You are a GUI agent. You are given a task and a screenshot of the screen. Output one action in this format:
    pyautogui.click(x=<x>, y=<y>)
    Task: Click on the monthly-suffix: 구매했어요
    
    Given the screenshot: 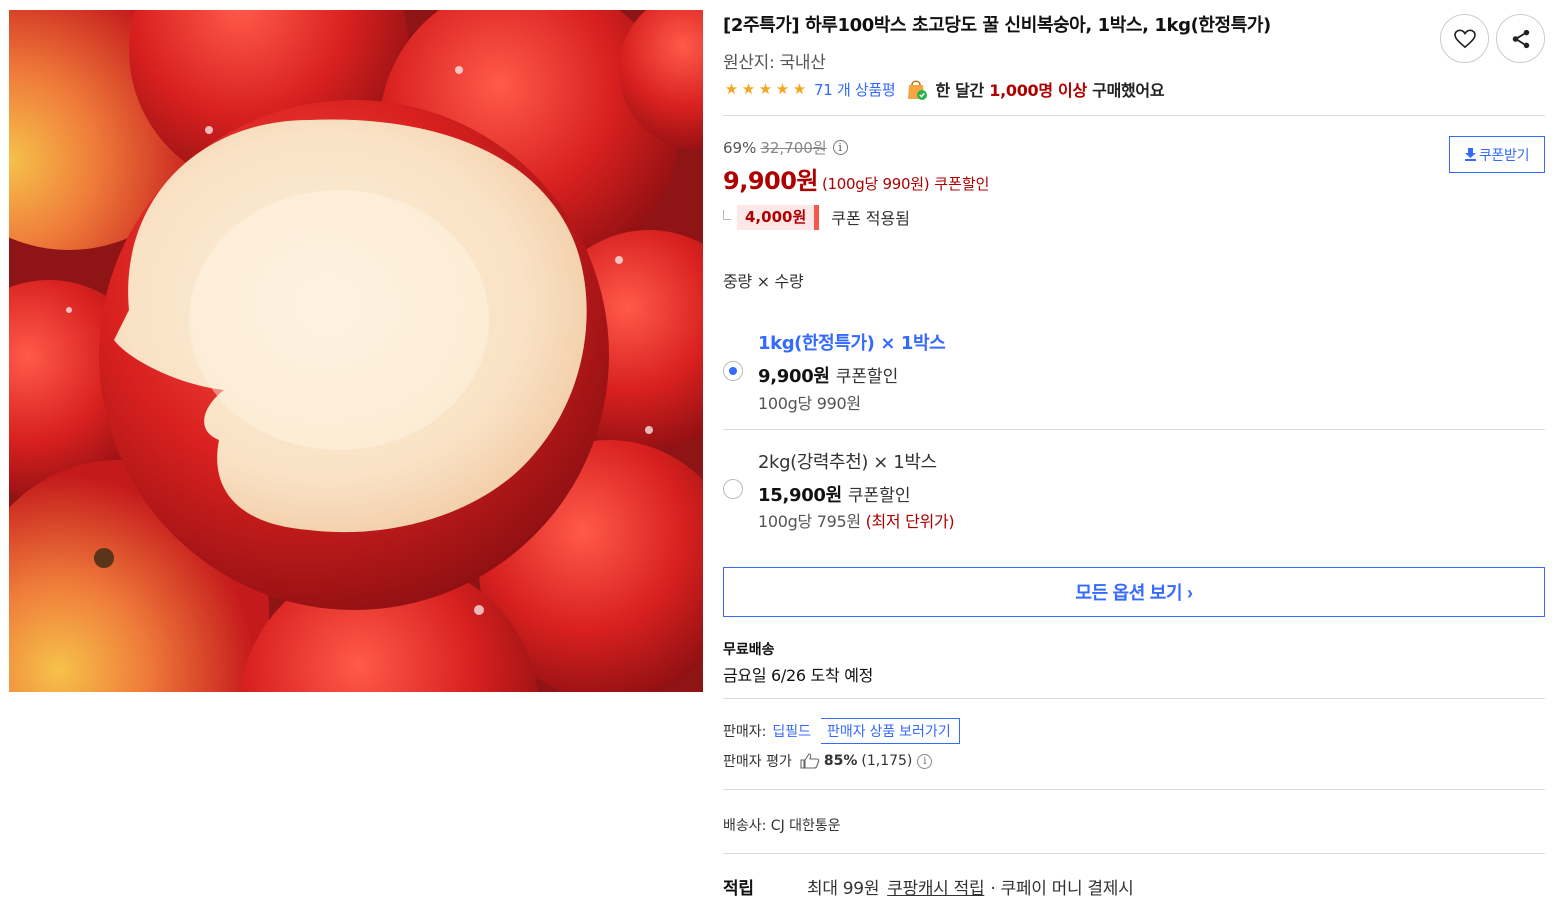 What is the action you would take?
    pyautogui.click(x=1128, y=90)
    